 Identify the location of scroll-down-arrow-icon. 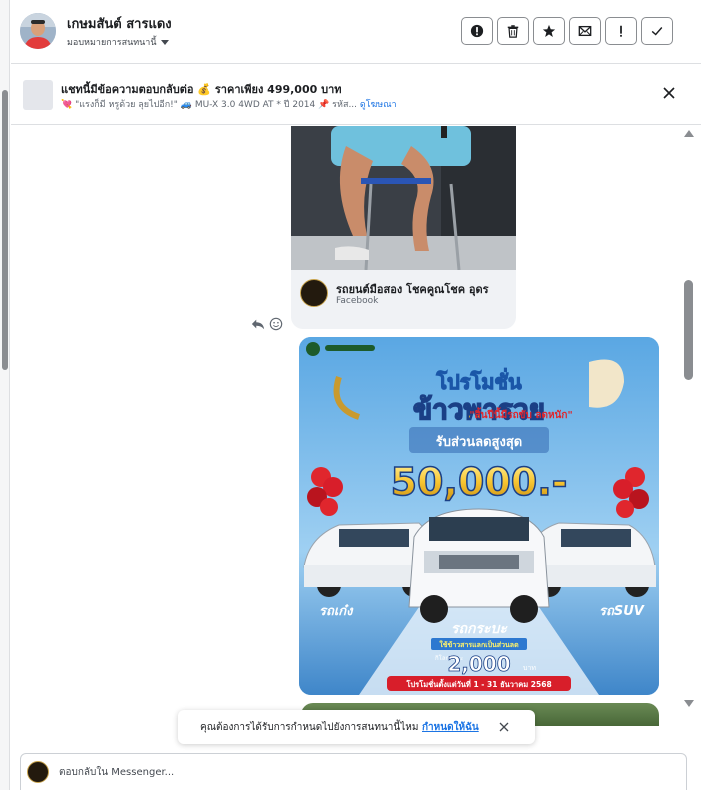
(689, 703).